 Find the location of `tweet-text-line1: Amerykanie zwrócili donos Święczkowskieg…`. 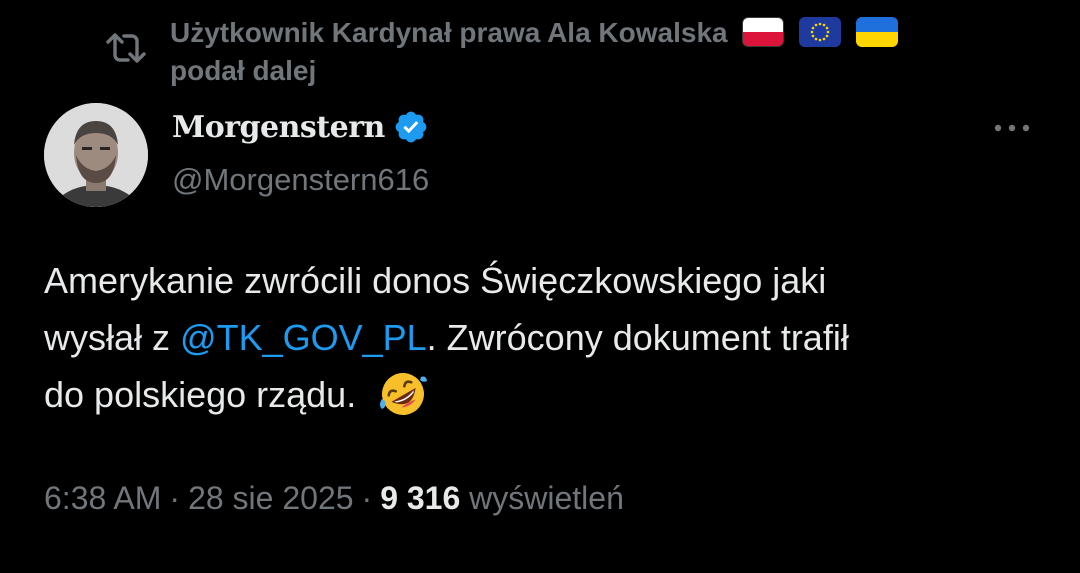

tweet-text-line1: Amerykanie zwrócili donos Święczkowskieg… is located at coordinates (435, 280).